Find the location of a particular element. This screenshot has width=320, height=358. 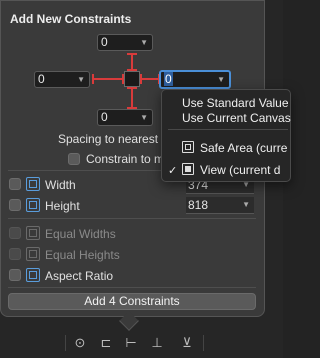

menu-item-current-canvas: Use Current Canvas is located at coordinates (236, 118).